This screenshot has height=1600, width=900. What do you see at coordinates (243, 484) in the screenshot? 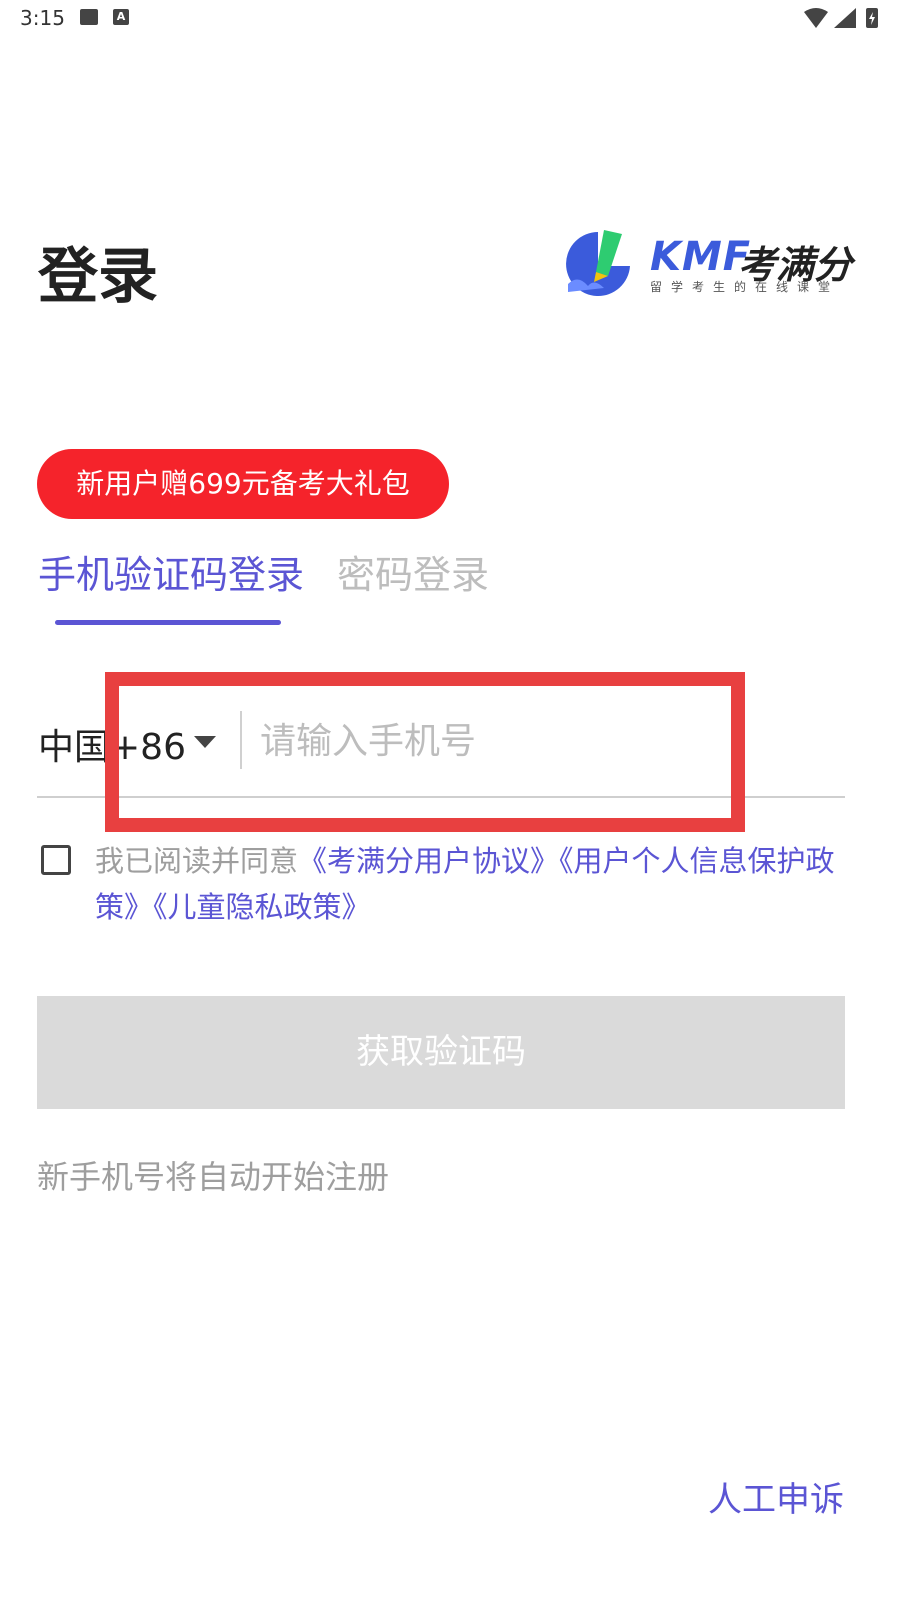
I see `promo-badge: 新用户赠699元备考大礼包` at bounding box center [243, 484].